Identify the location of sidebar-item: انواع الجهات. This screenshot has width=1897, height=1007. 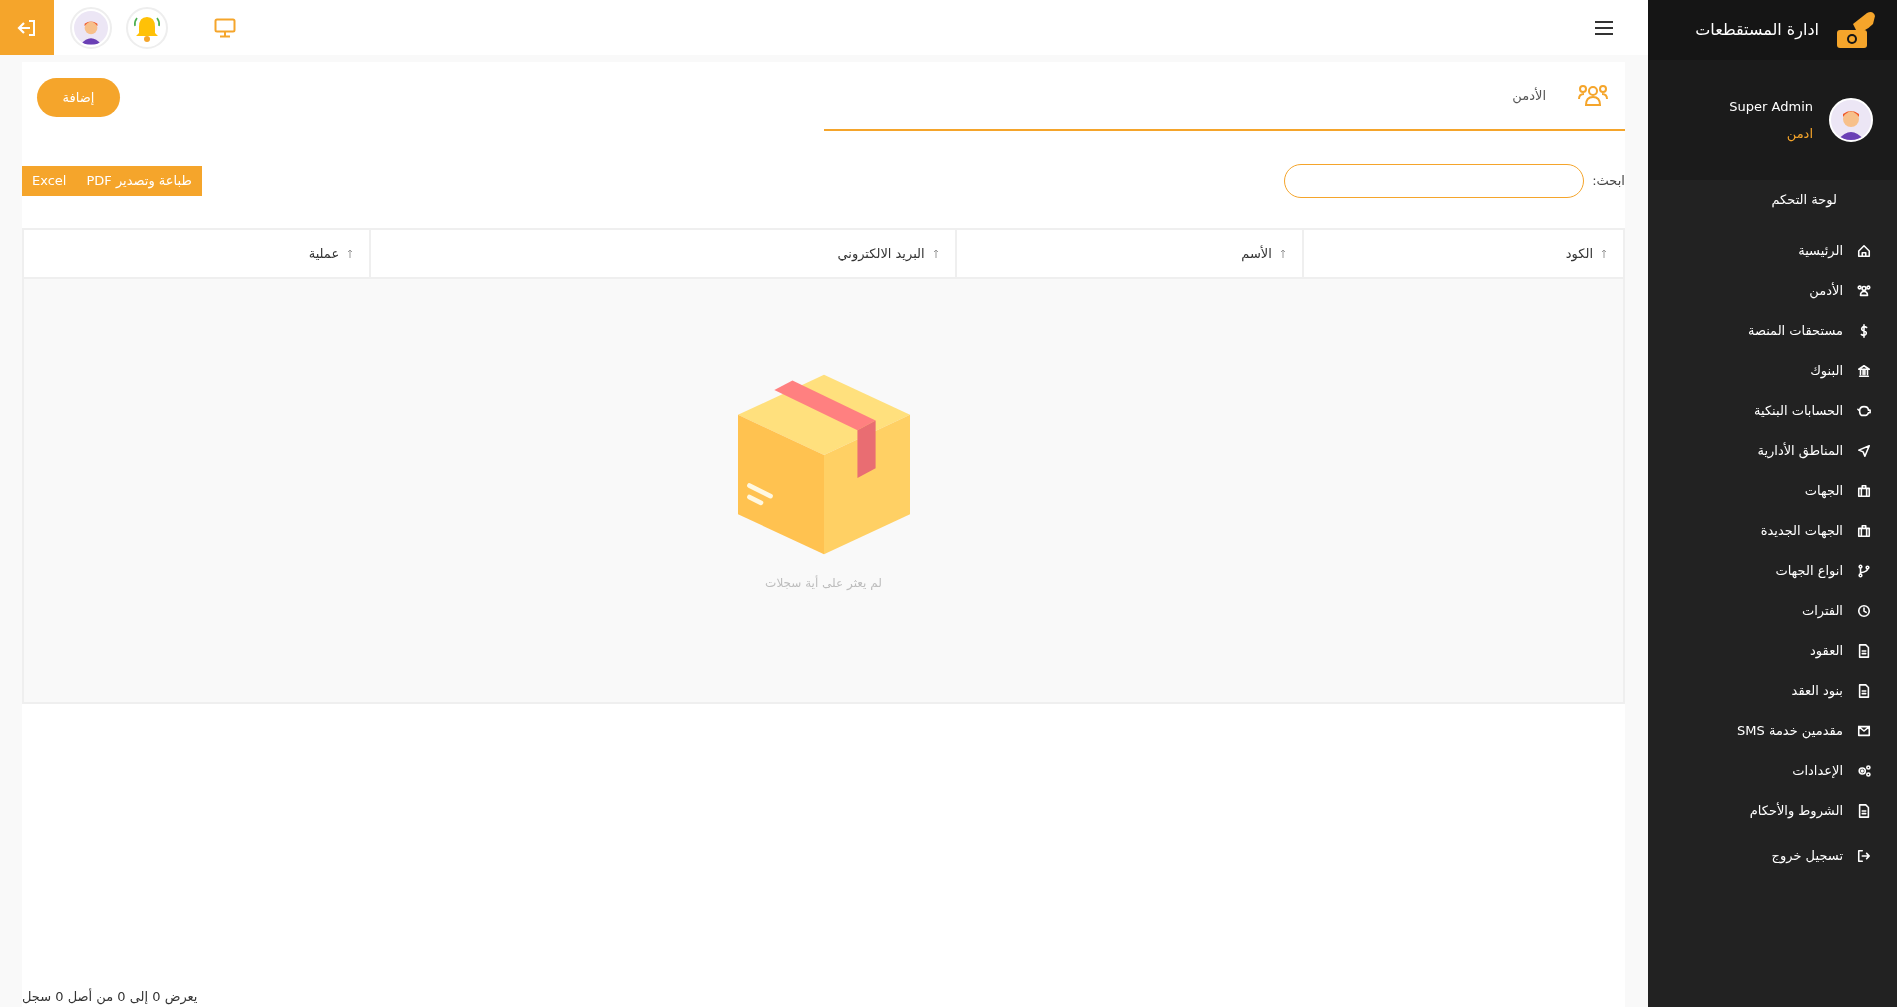
(1772, 571).